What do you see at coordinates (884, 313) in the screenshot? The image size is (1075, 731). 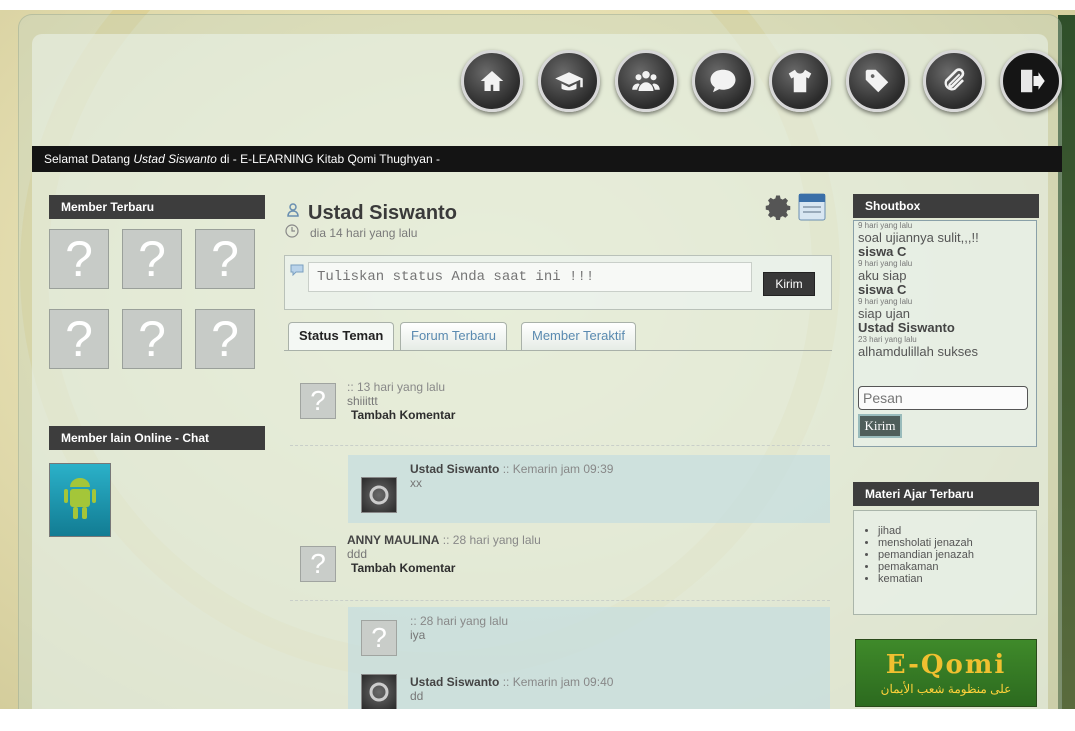 I see `shout-message: siap ujan` at bounding box center [884, 313].